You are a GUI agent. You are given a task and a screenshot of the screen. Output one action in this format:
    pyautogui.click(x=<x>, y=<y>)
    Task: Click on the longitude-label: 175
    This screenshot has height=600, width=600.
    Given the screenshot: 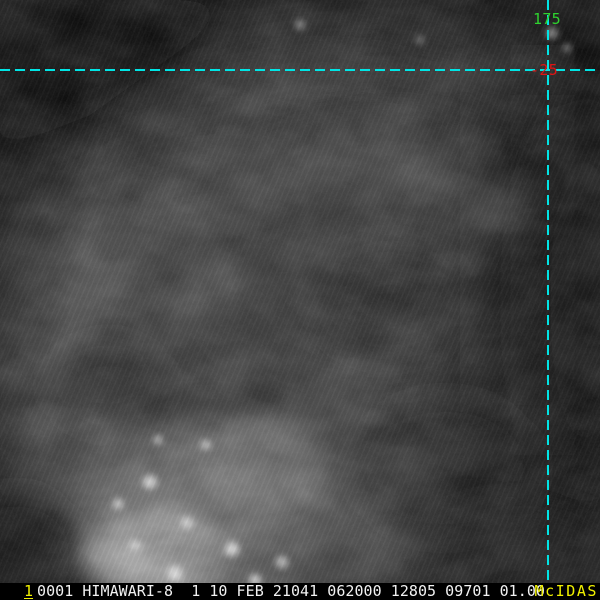 What is the action you would take?
    pyautogui.click(x=547, y=19)
    